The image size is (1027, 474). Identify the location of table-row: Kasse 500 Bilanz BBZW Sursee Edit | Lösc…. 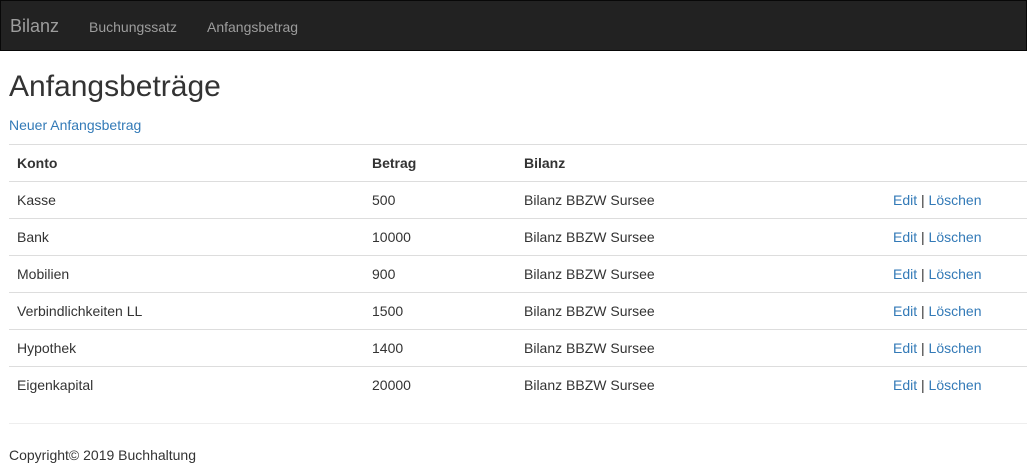
(518, 200).